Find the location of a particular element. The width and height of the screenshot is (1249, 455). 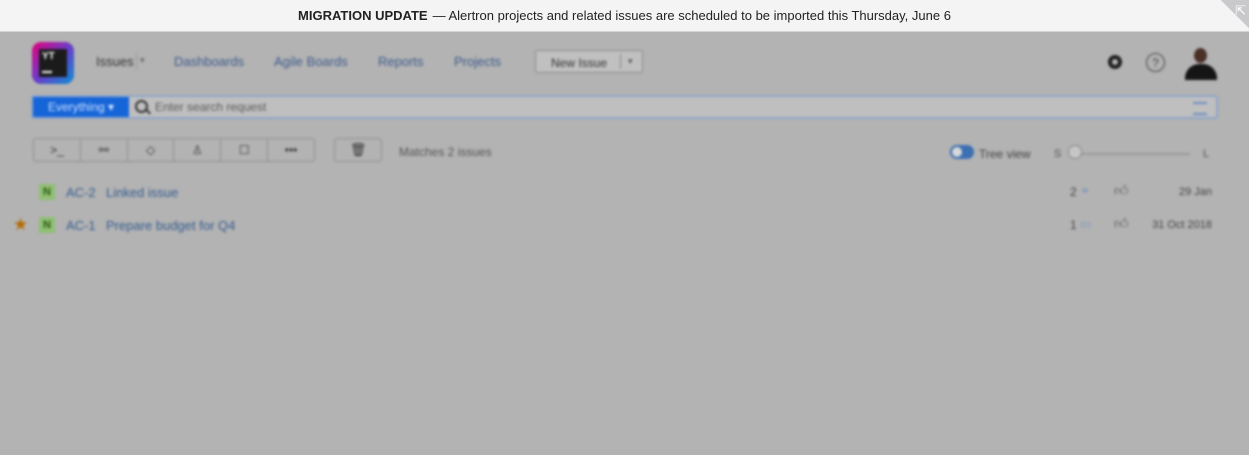

comment-count: 1 is located at coordinates (1073, 225).